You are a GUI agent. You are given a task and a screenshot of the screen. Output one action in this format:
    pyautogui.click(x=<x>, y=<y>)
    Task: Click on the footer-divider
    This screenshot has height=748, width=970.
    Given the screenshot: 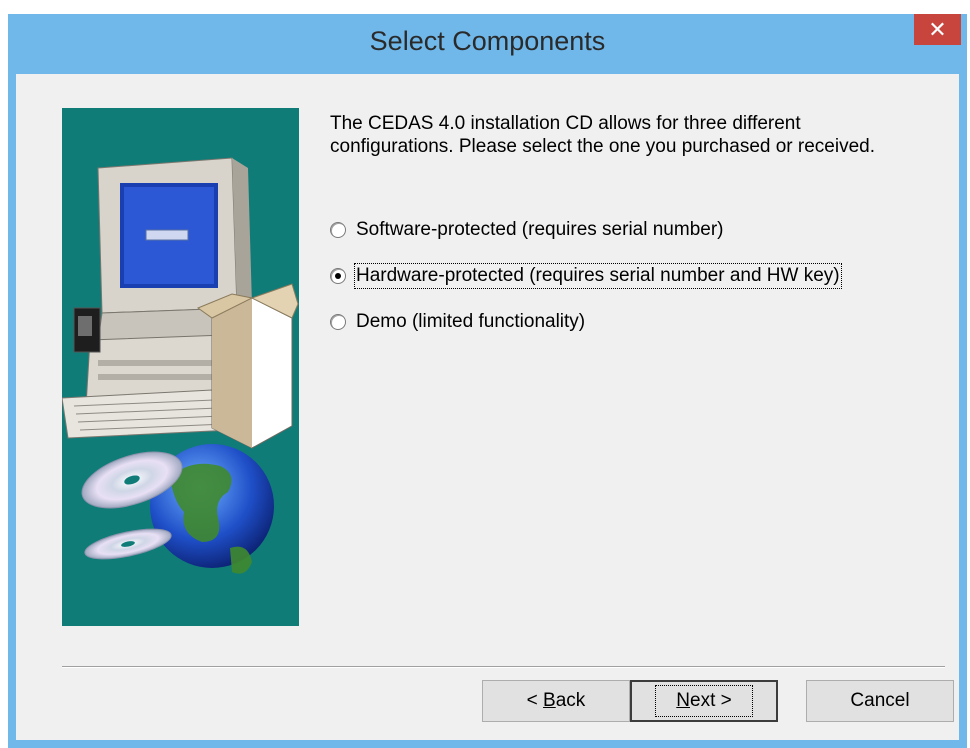 What is the action you would take?
    pyautogui.click(x=503, y=667)
    